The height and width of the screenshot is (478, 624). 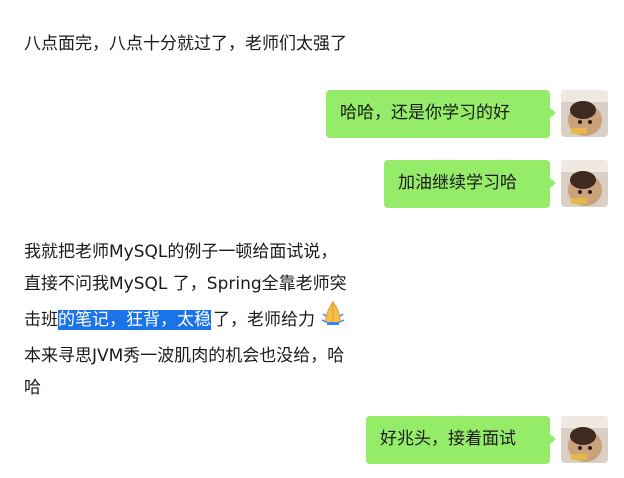 What do you see at coordinates (181, 252) in the screenshot?
I see `message-line: 我就把老师MySQL的例子一顿给面试说，` at bounding box center [181, 252].